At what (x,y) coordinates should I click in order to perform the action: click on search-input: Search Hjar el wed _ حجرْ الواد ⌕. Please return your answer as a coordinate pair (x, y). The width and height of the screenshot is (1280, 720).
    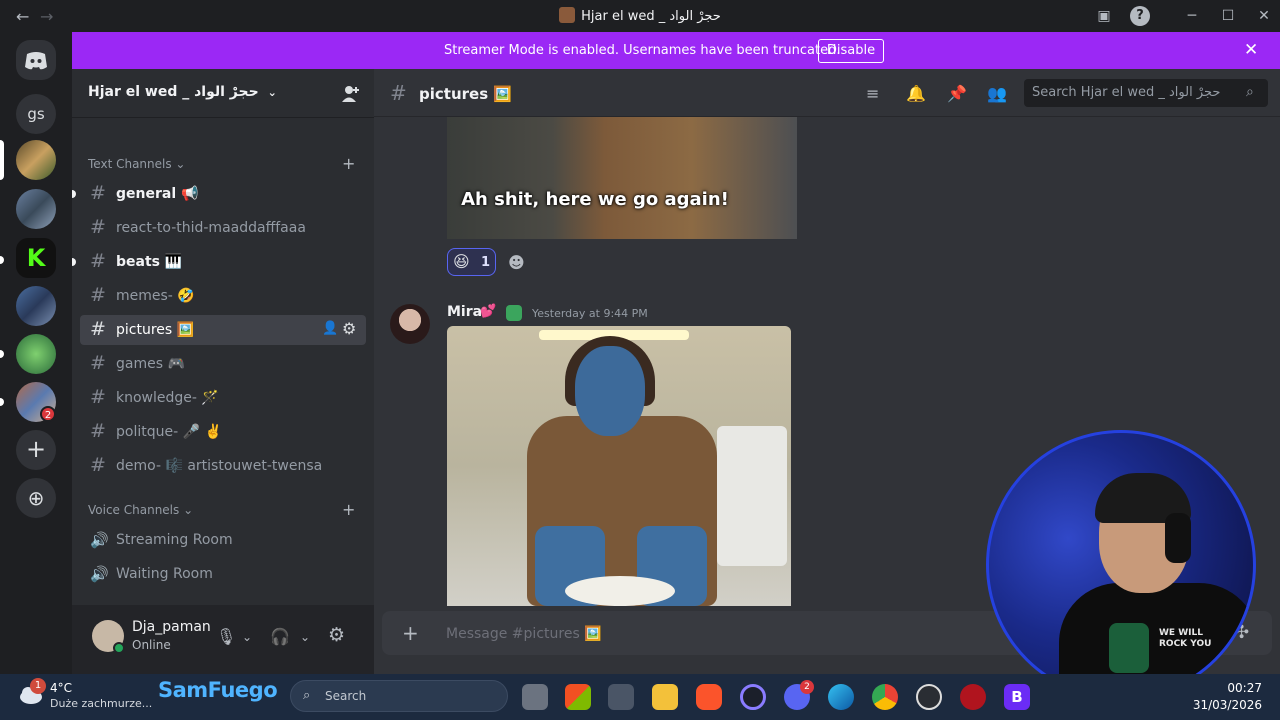
    Looking at the image, I should click on (1146, 93).